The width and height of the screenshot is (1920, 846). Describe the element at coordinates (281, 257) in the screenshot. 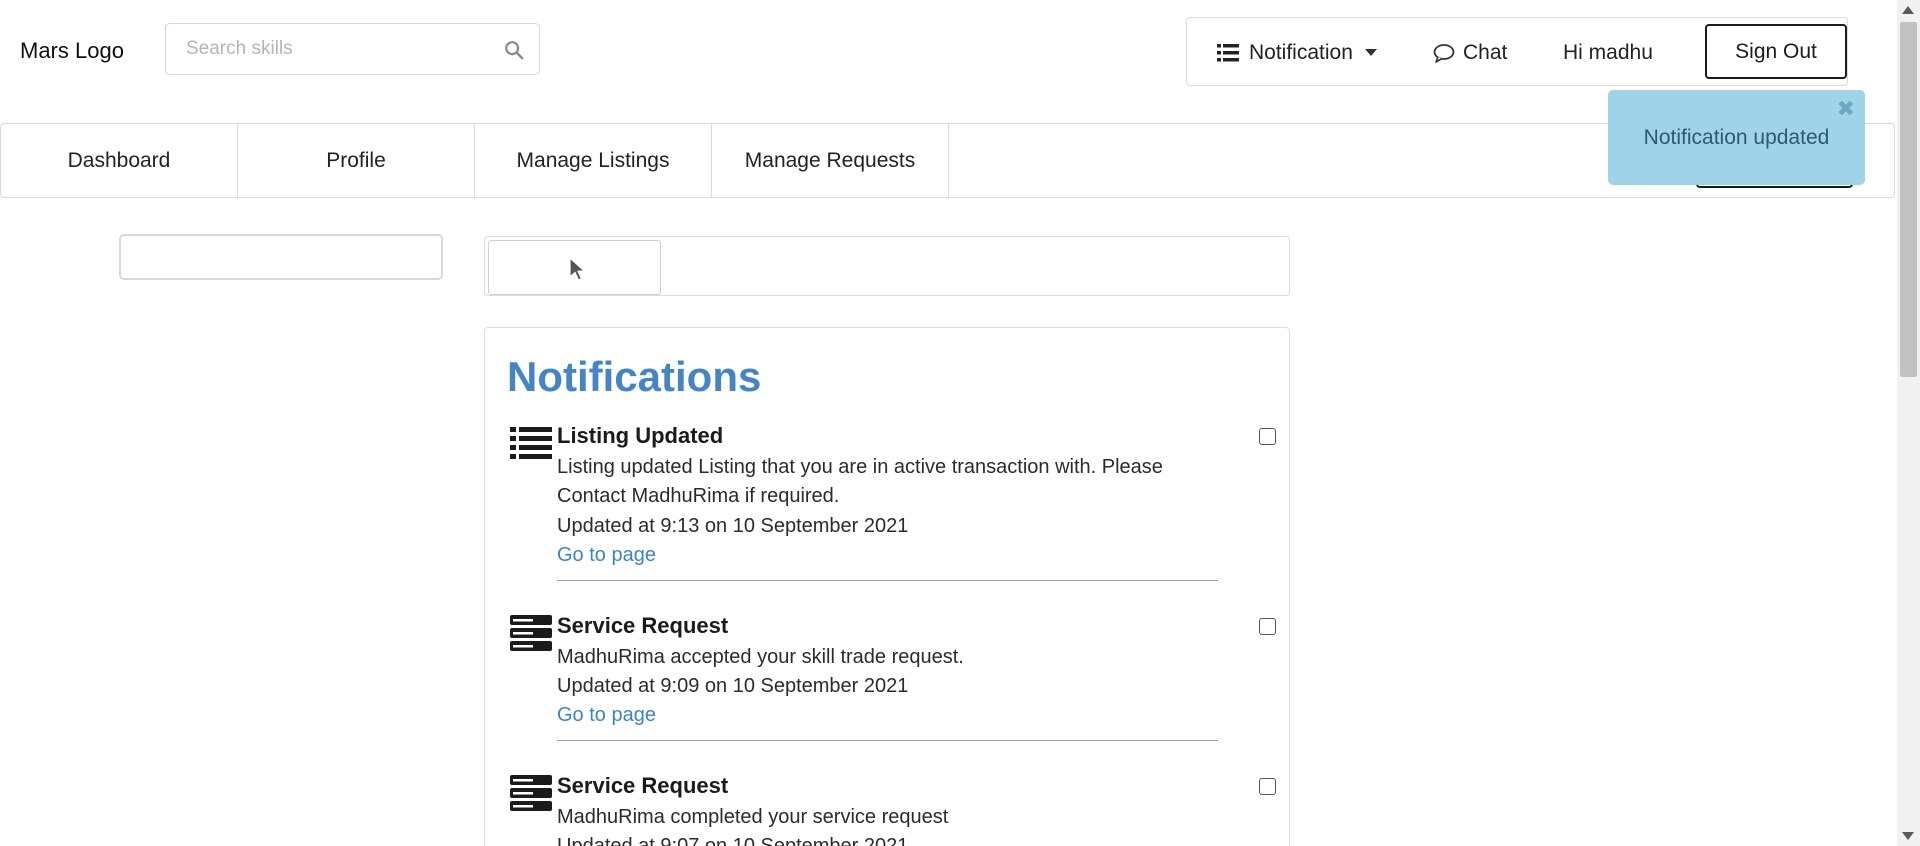

I see `left-filter-box` at that location.